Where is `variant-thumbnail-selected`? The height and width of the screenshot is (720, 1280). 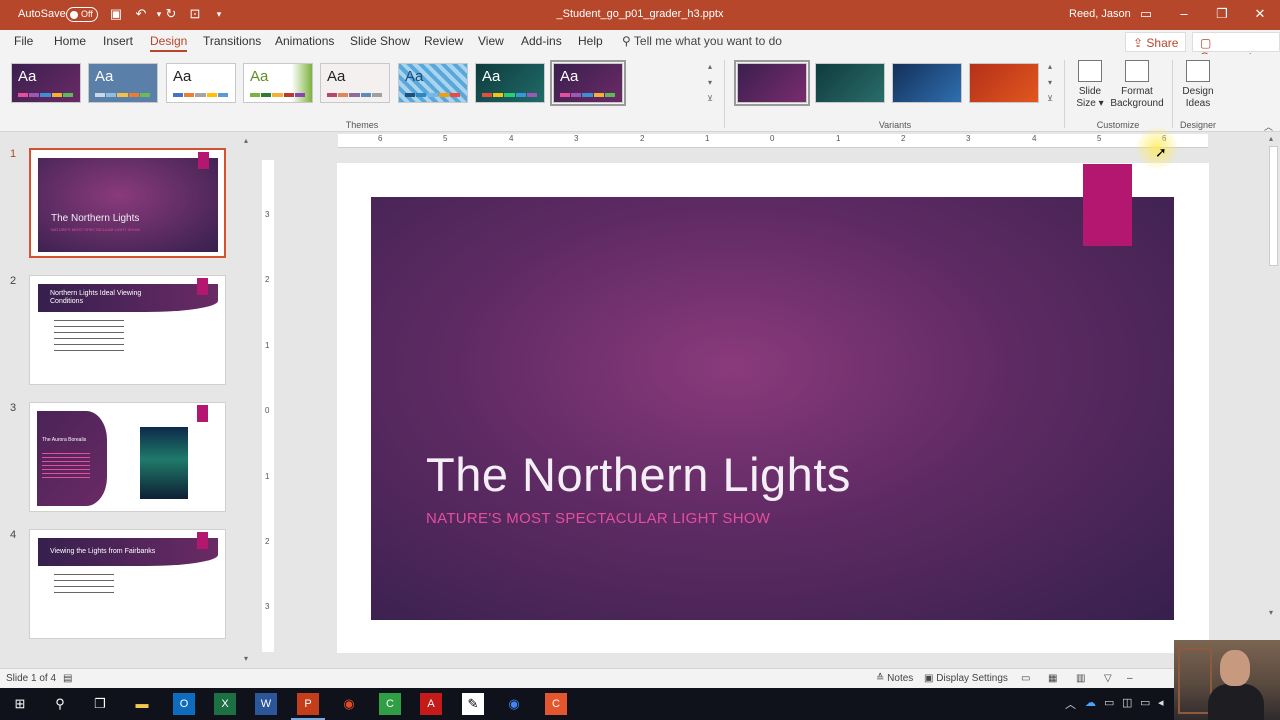 variant-thumbnail-selected is located at coordinates (772, 83).